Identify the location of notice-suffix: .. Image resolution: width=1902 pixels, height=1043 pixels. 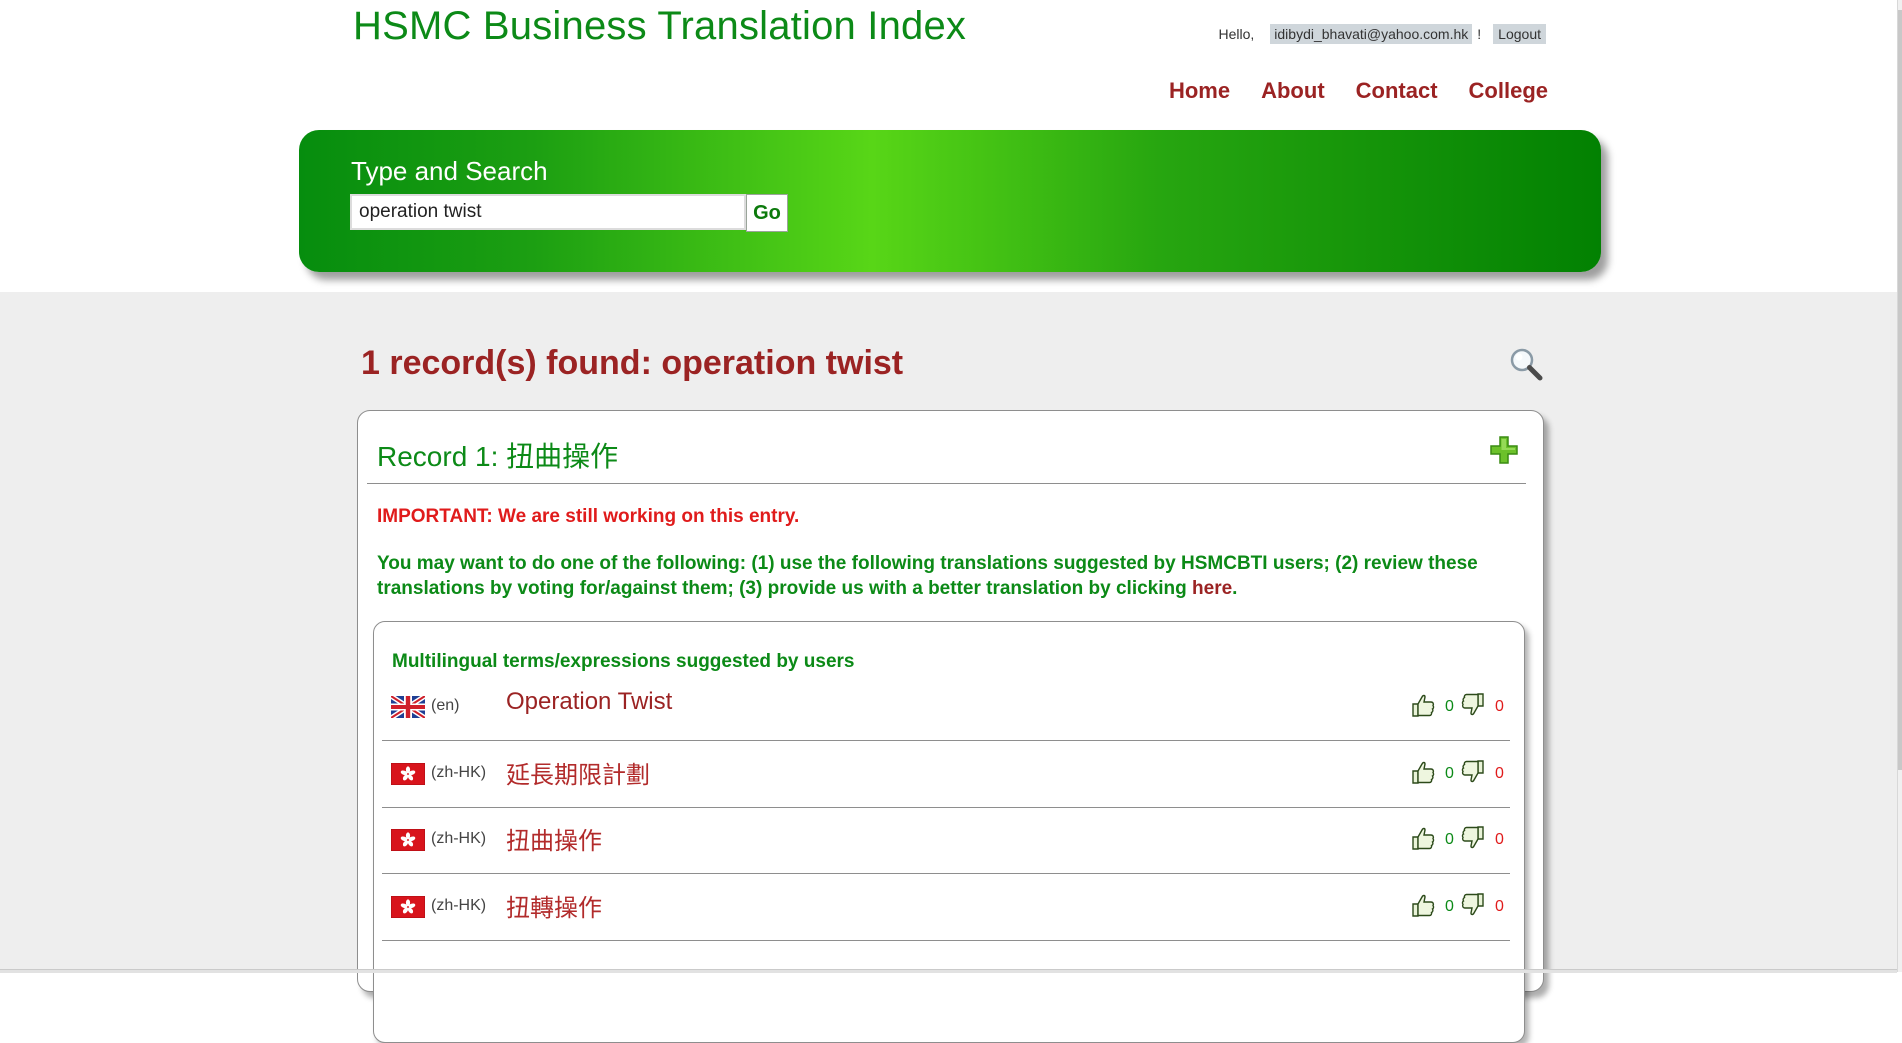
(1235, 588).